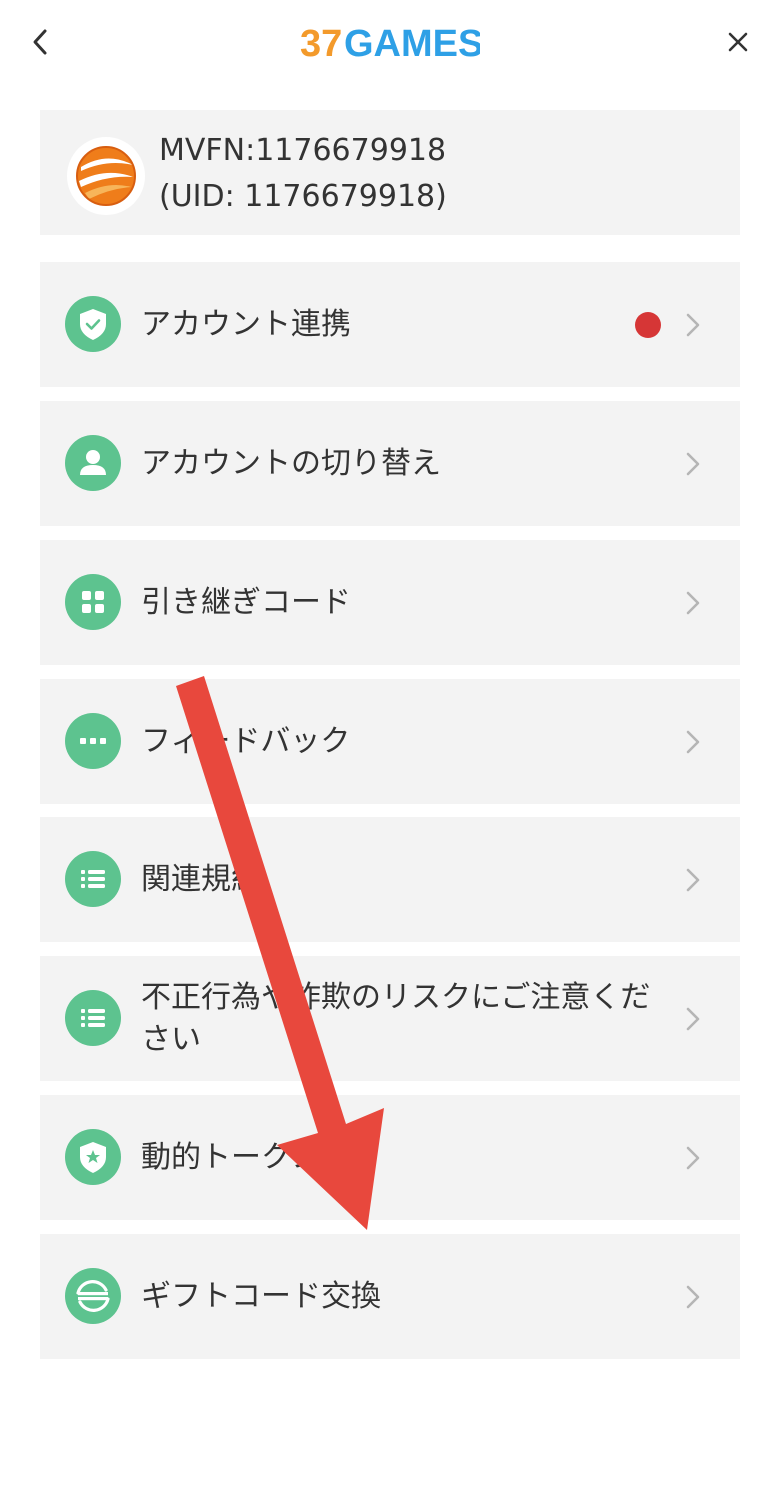 The height and width of the screenshot is (1506, 780). I want to click on menu-label: 動的トークン, so click(231, 1157).